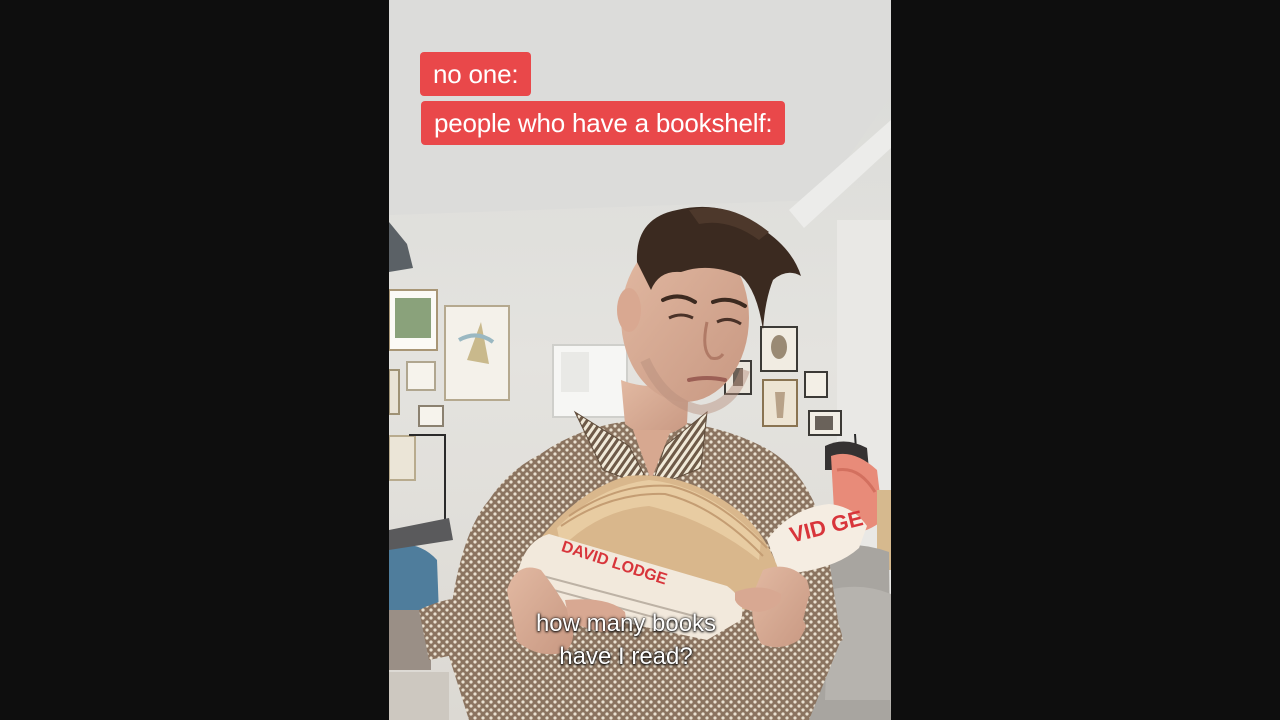  What do you see at coordinates (476, 74) in the screenshot?
I see `caption-top-line-1: no one:` at bounding box center [476, 74].